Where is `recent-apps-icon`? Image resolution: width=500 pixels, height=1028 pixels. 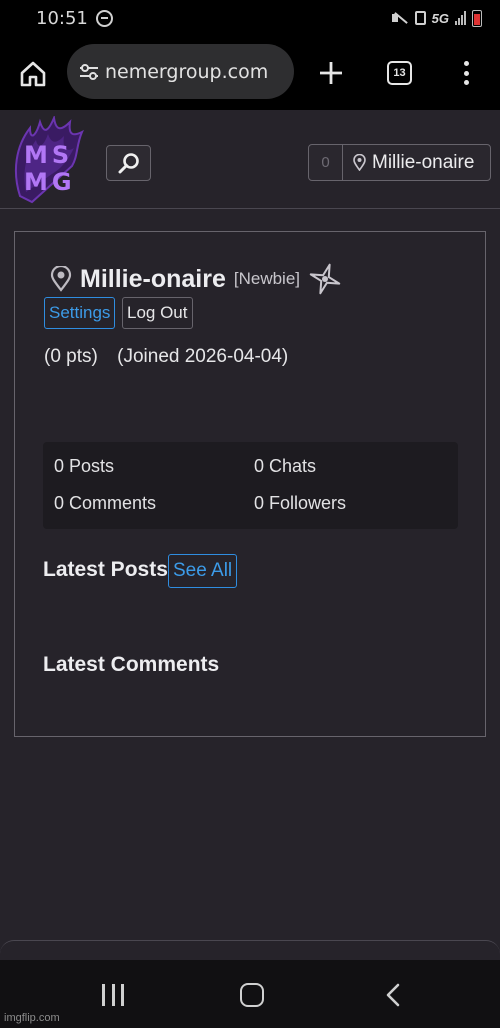
recent-apps-icon is located at coordinates (113, 995).